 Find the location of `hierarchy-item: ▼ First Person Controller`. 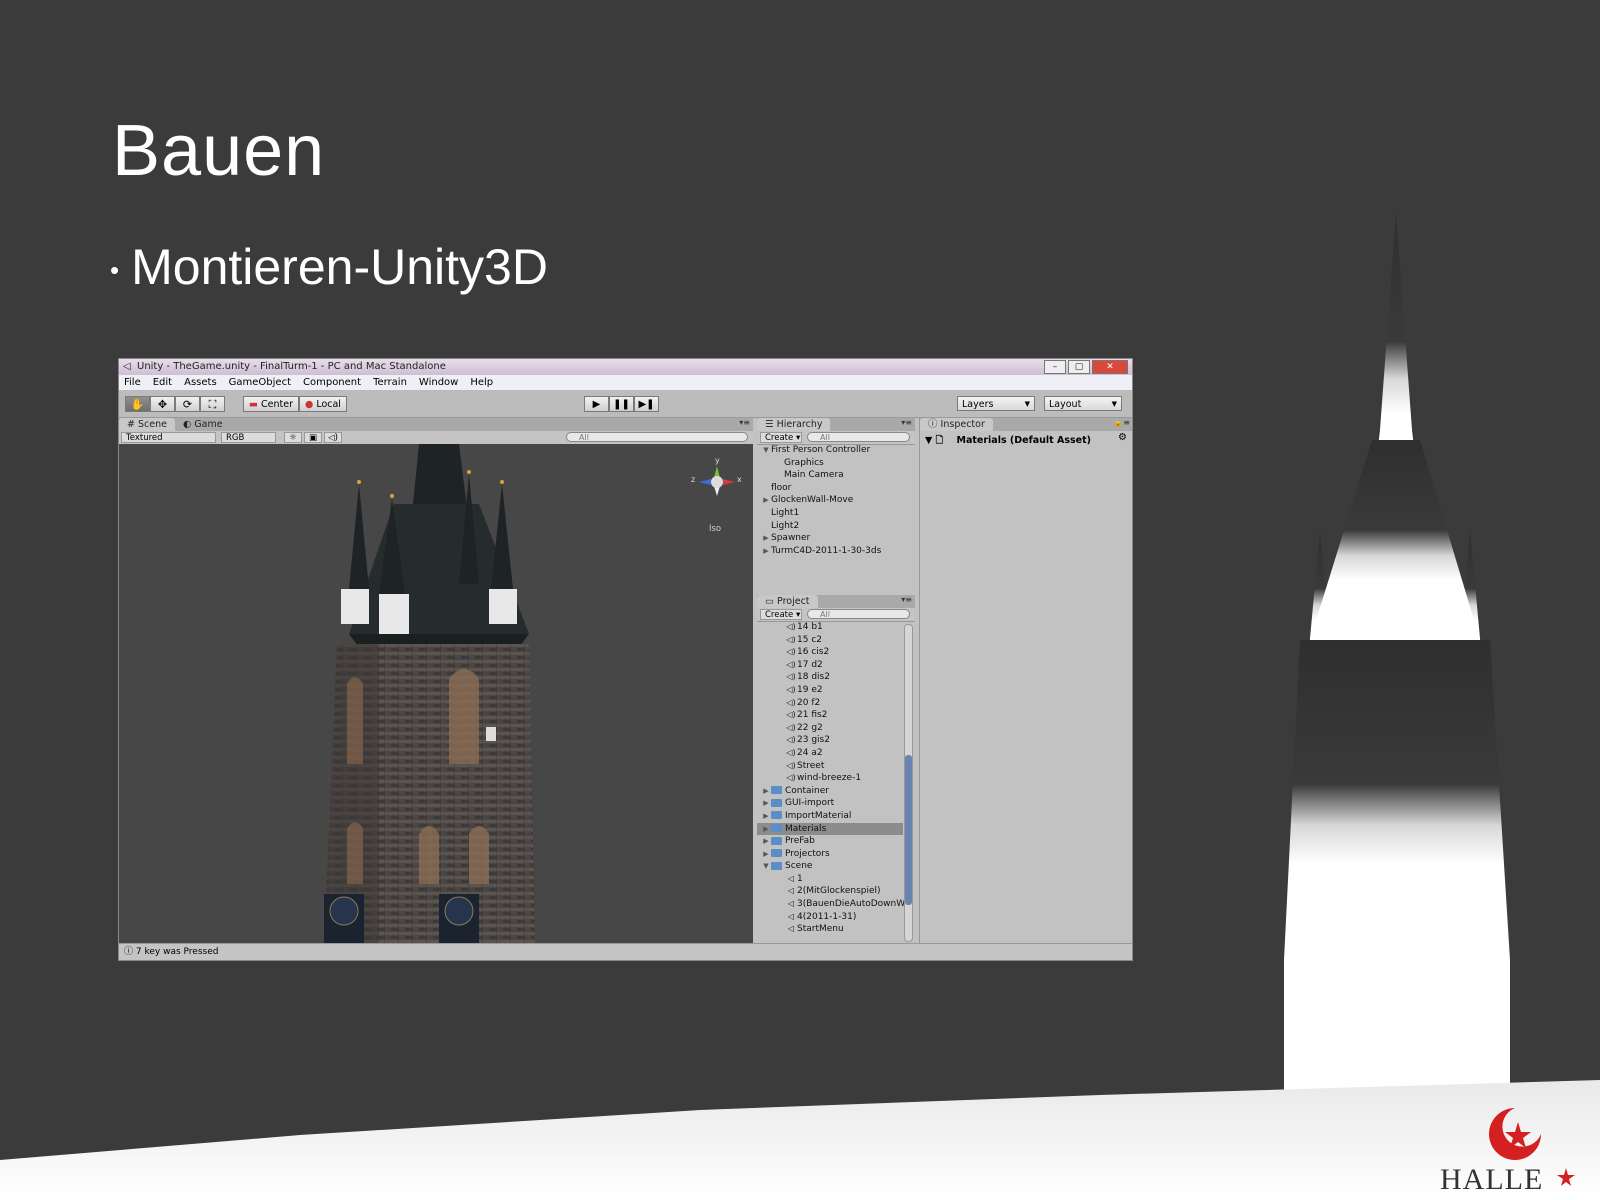

hierarchy-item: ▼ First Person Controller is located at coordinates (836, 450).